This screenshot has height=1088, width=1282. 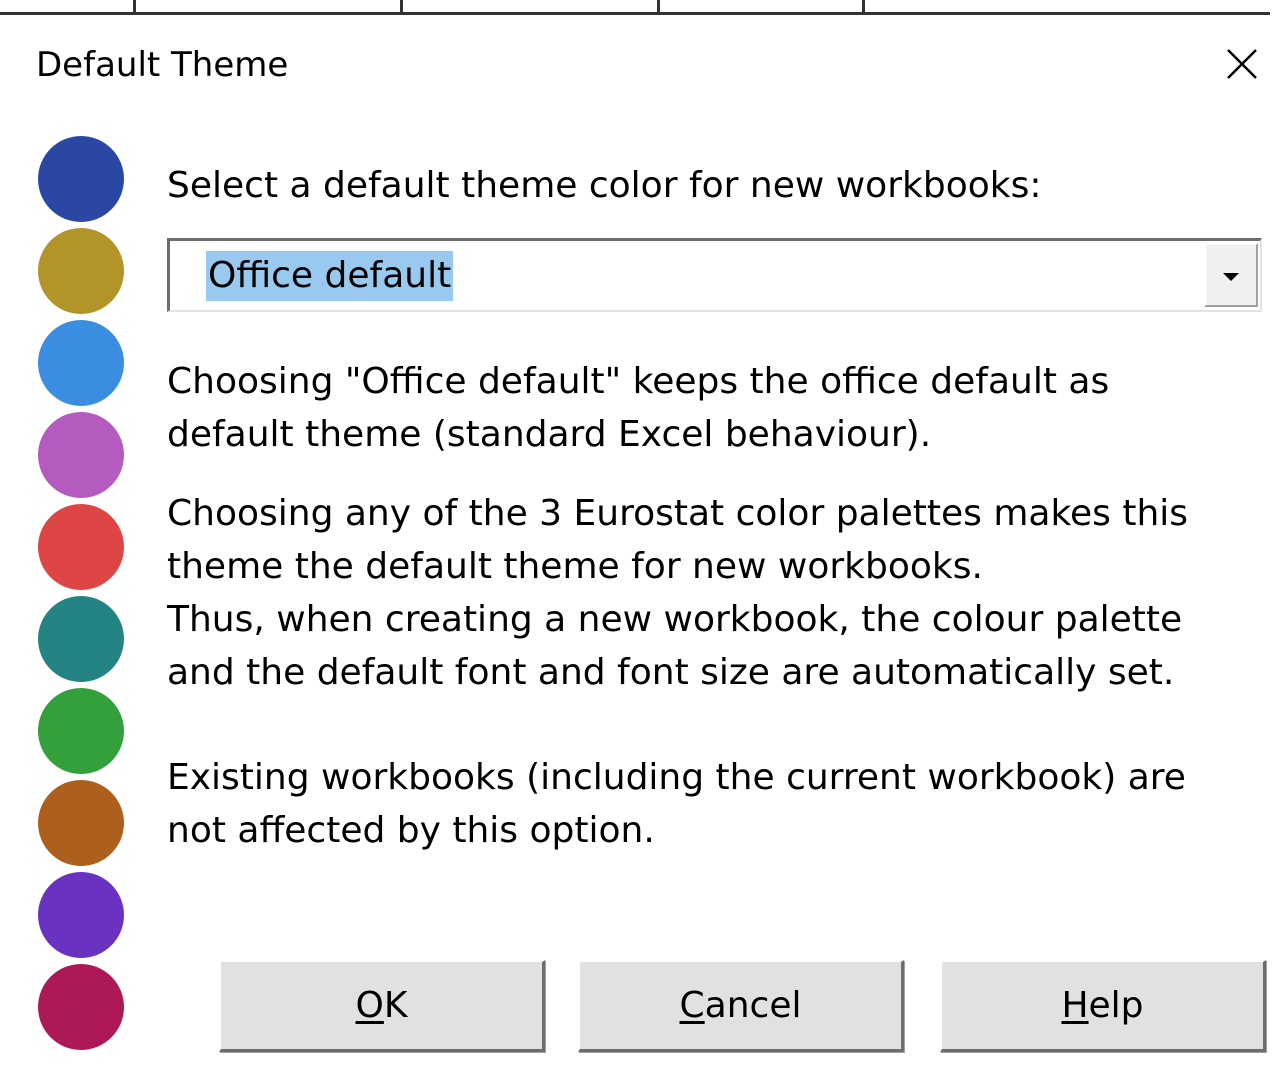 I want to click on palette-swatch-red, so click(x=81, y=547).